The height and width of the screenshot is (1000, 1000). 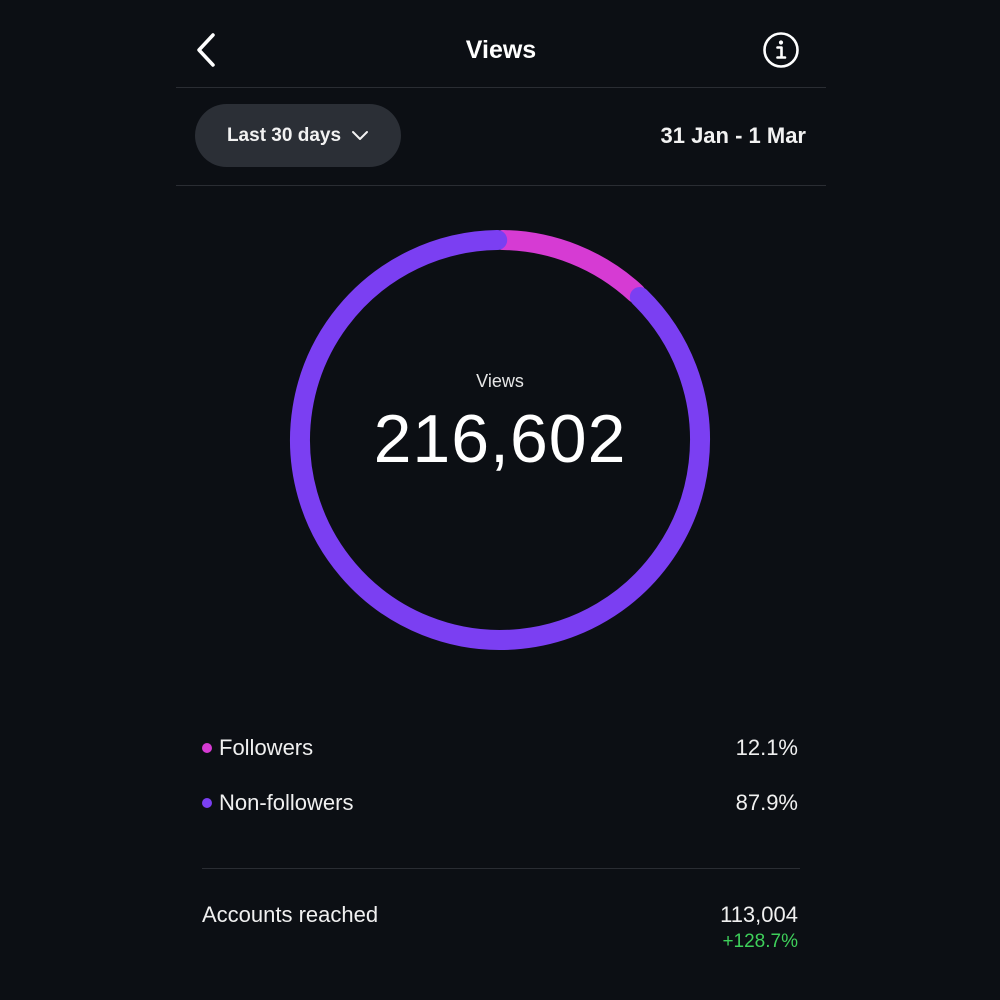 What do you see at coordinates (360, 135) in the screenshot?
I see `chevron-down-icon` at bounding box center [360, 135].